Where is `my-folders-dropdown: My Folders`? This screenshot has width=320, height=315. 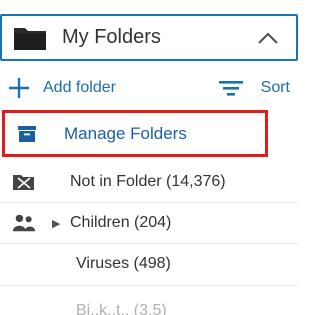
my-folders-dropdown: My Folders is located at coordinates (149, 37).